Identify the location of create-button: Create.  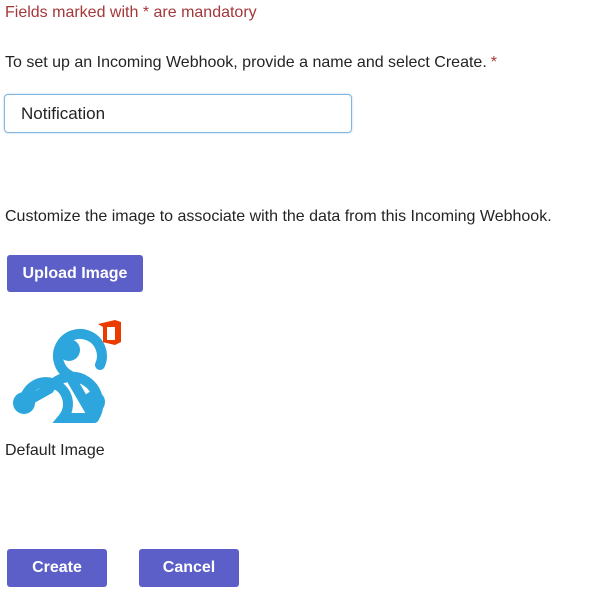
(57, 568).